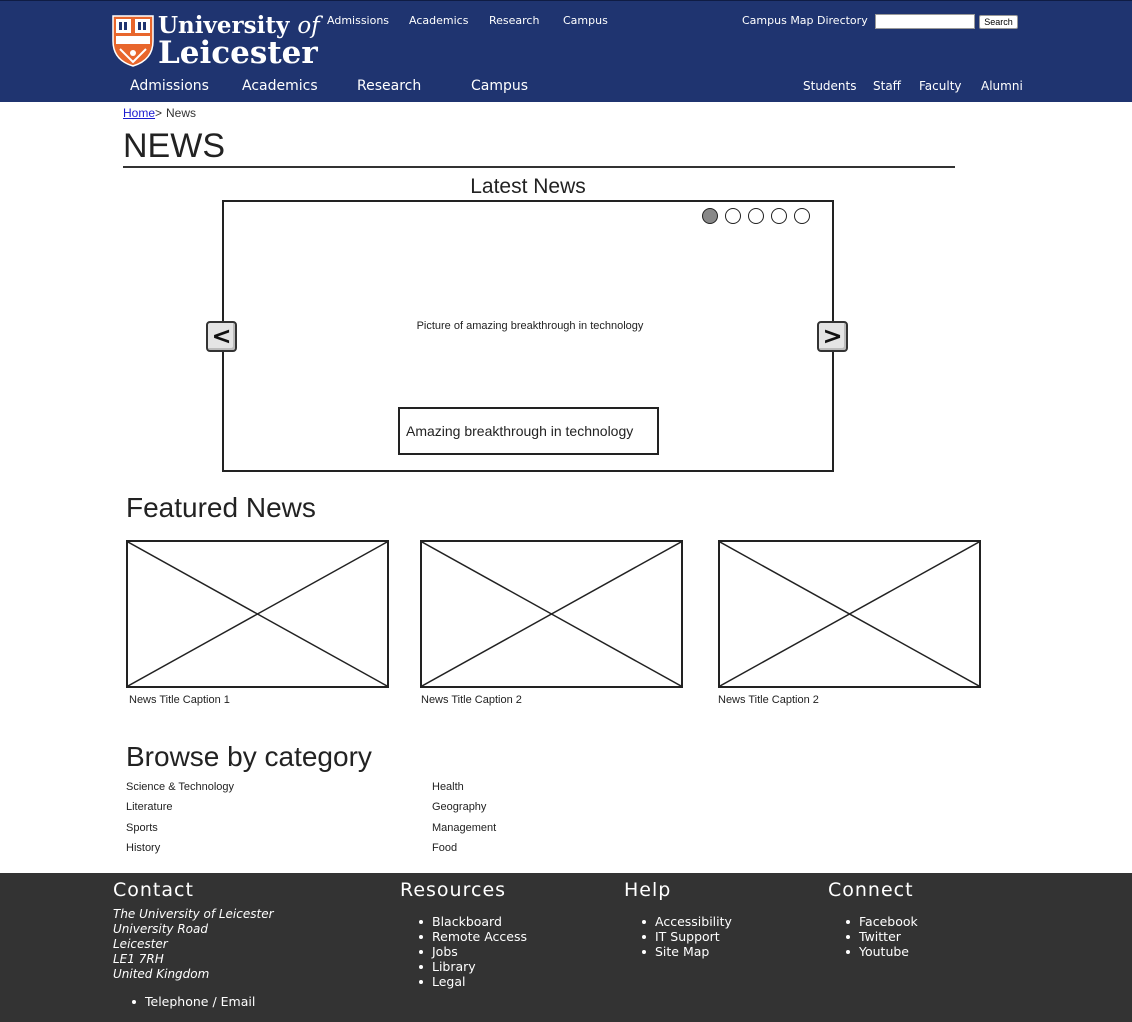 The width and height of the screenshot is (1132, 1022). What do you see at coordinates (438, 20) in the screenshot?
I see `util-link-academics: Academics` at bounding box center [438, 20].